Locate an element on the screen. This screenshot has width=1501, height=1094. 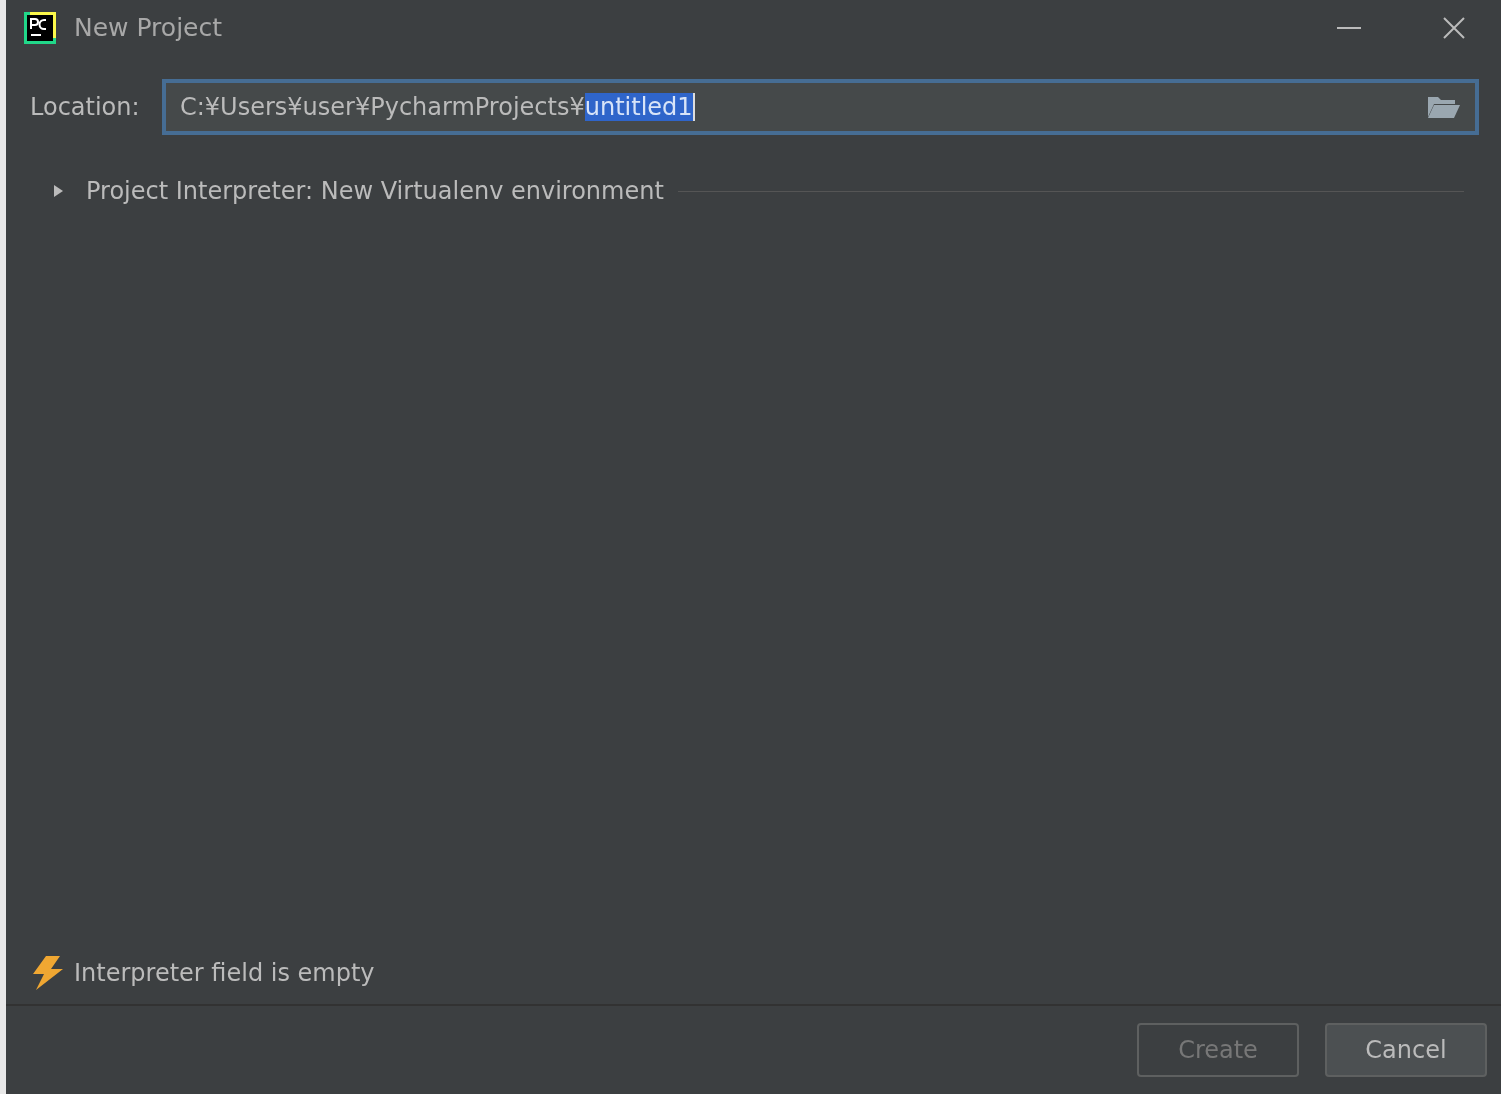
dialog-button: Cancel is located at coordinates (1406, 1050).